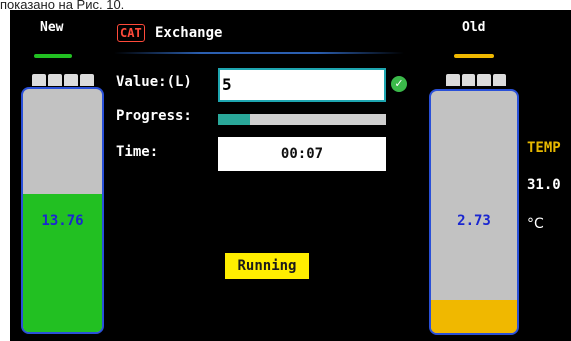 Image resolution: width=571 pixels, height=341 pixels. What do you see at coordinates (62, 210) in the screenshot?
I see `new-oil-tank: 13.76` at bounding box center [62, 210].